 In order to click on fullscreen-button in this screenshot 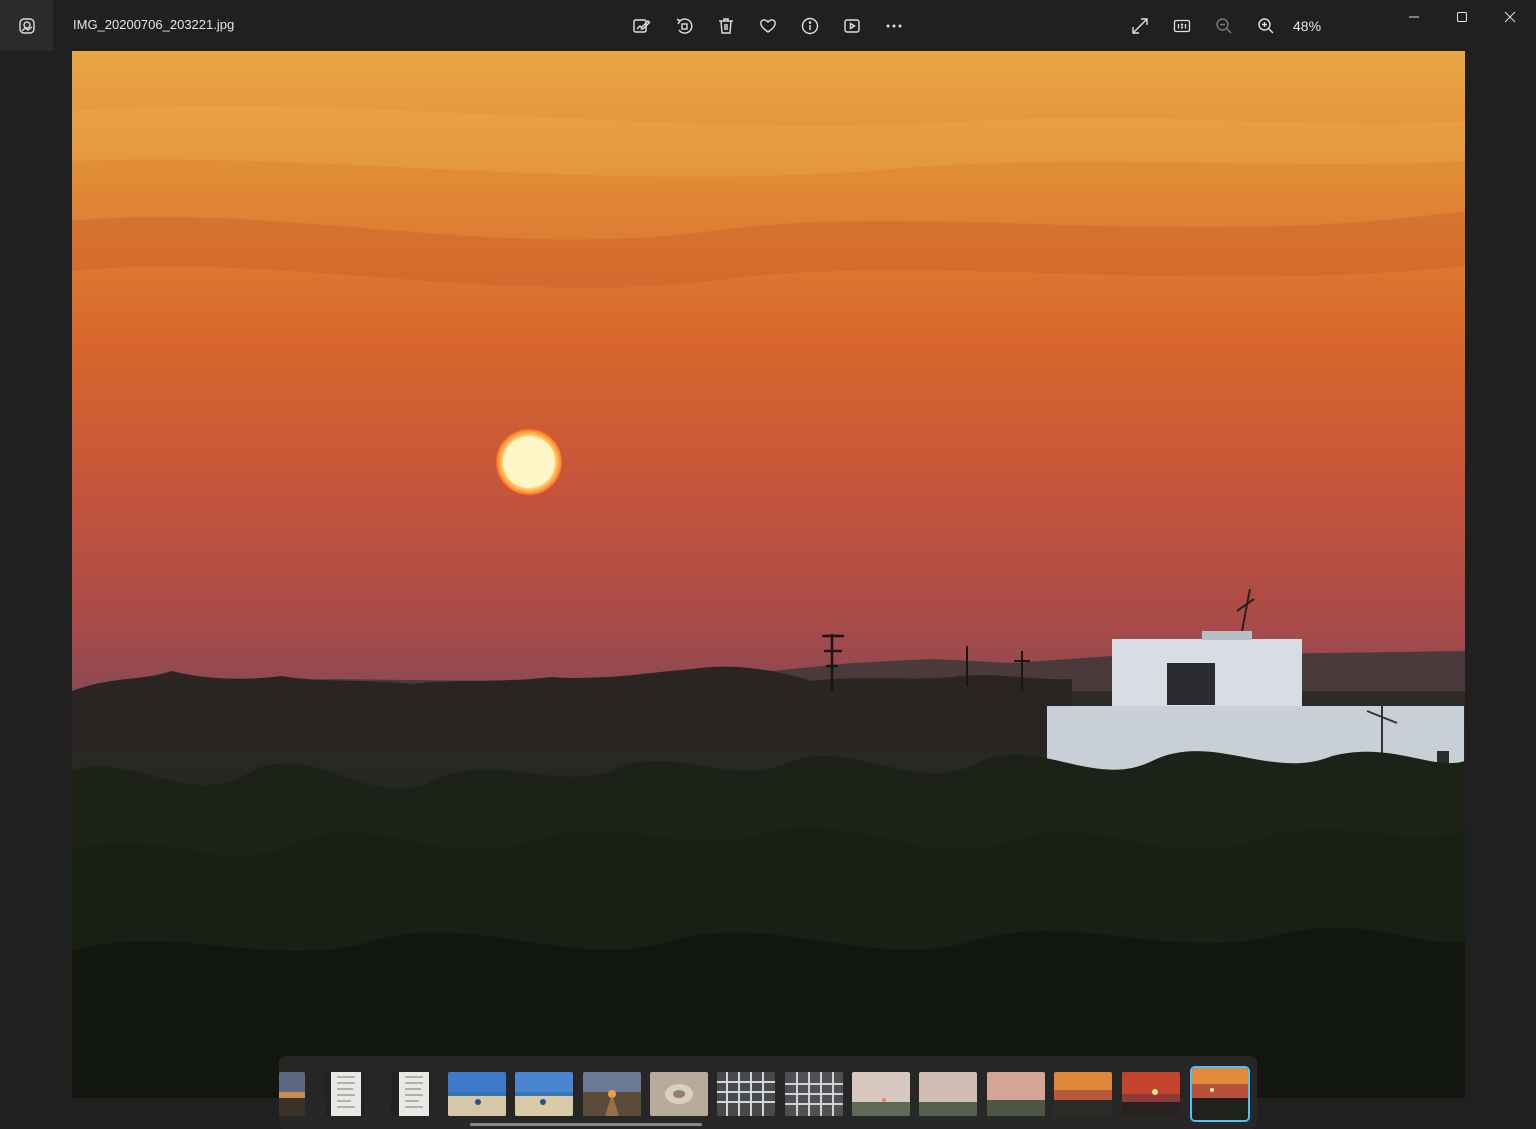, I will do `click(1140, 26)`.